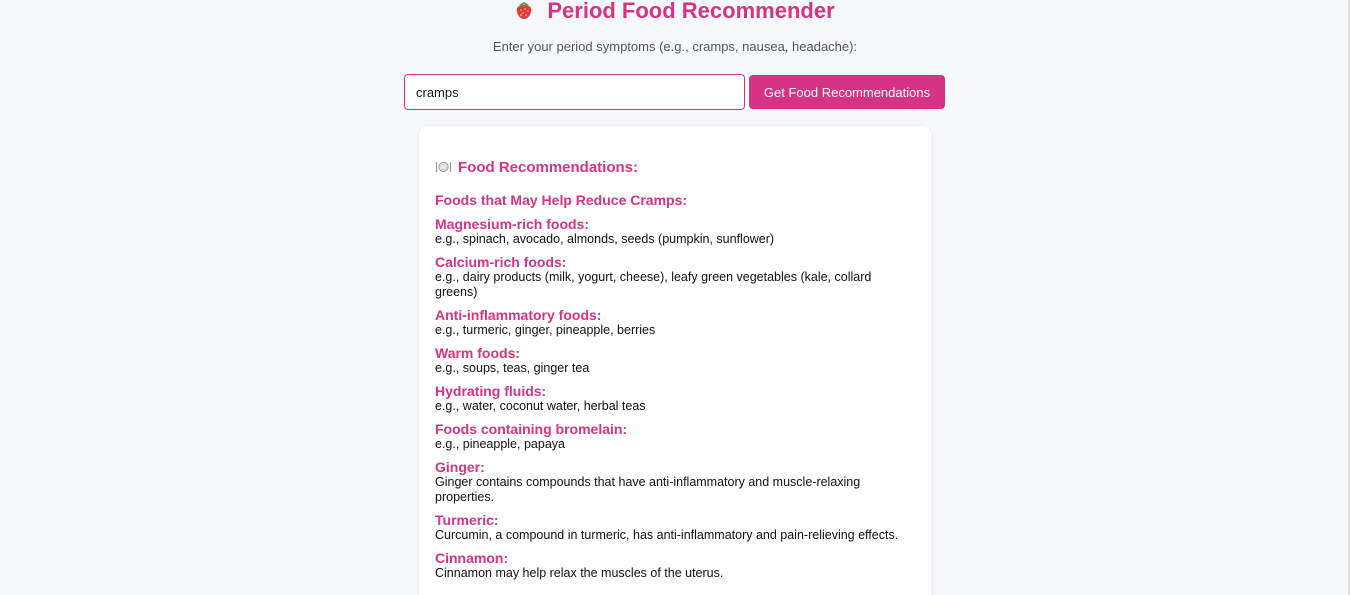  What do you see at coordinates (691, 11) in the screenshot?
I see `page-title-text: Period Food Recommender` at bounding box center [691, 11].